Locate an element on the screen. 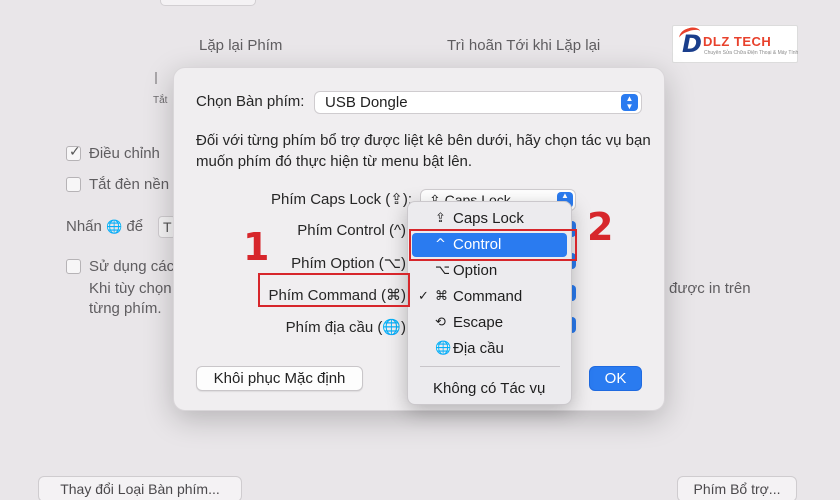 The height and width of the screenshot is (500, 840). menu-item-globe: 🌐 Địa cầu is located at coordinates (489, 349).